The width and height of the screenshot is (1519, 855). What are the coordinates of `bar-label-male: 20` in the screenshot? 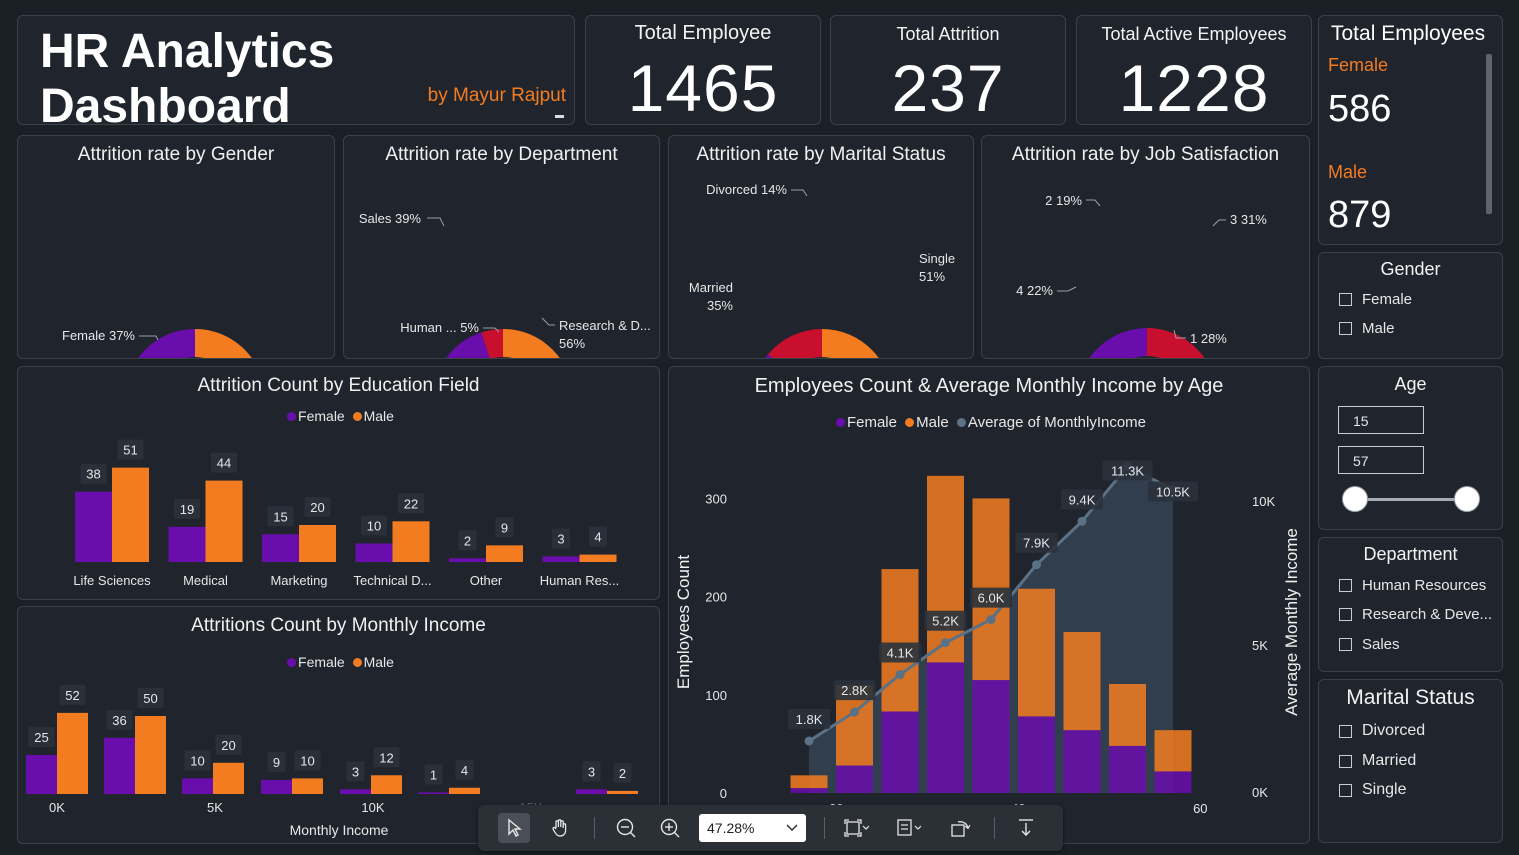 It's located at (228, 745).